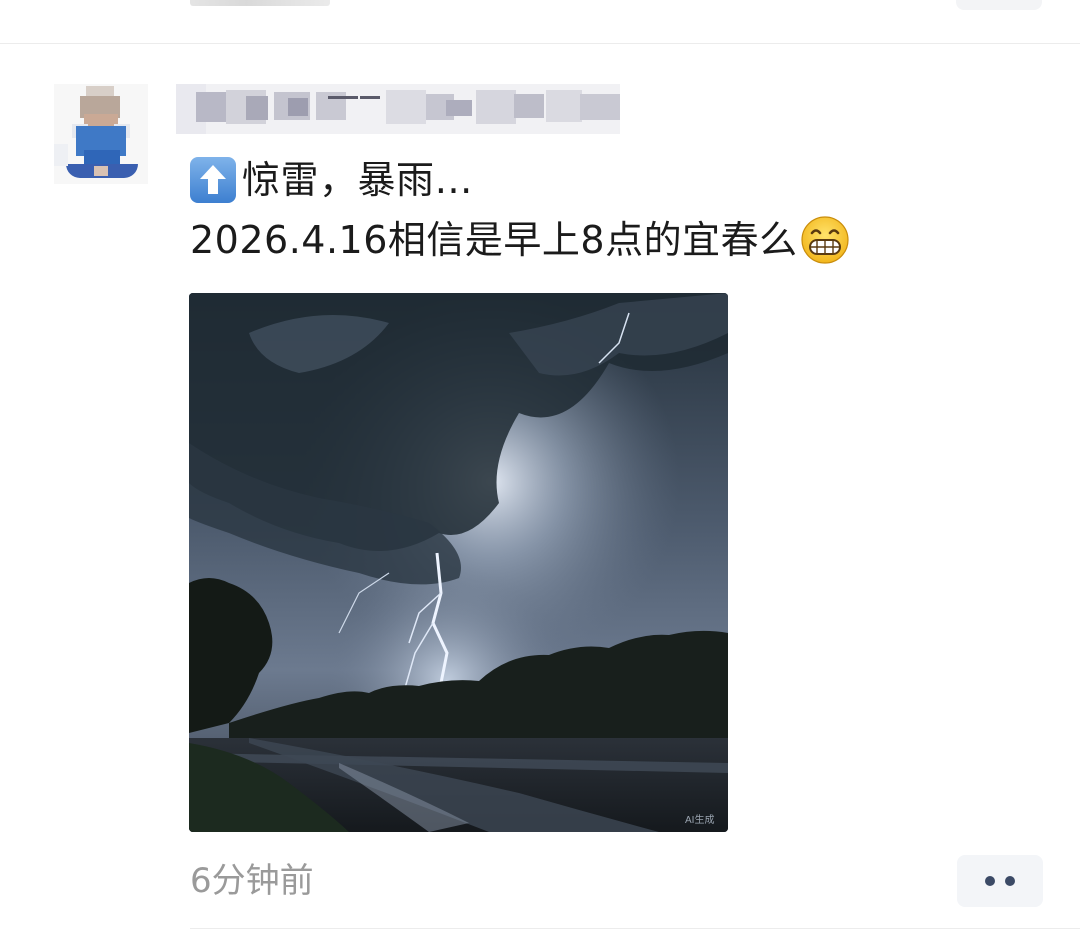 Image resolution: width=1080 pixels, height=934 pixels. I want to click on photo-watermark: AI生成, so click(699, 819).